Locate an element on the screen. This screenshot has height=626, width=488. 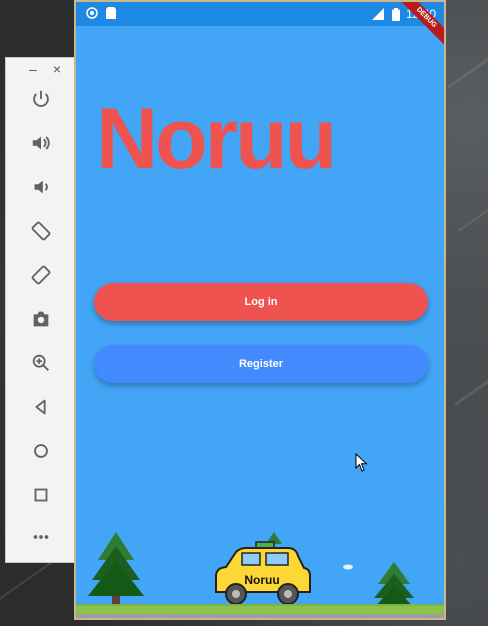
status-bar: 12:40 is located at coordinates (260, 14).